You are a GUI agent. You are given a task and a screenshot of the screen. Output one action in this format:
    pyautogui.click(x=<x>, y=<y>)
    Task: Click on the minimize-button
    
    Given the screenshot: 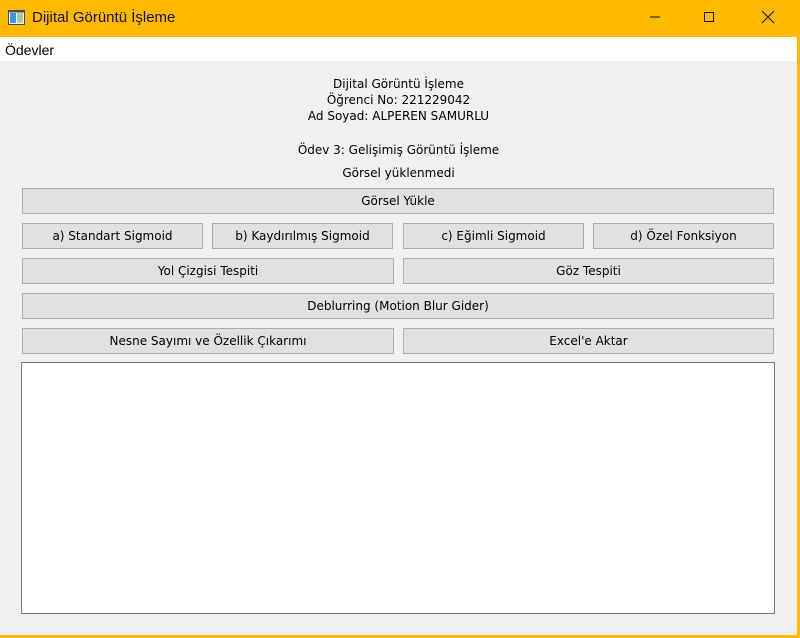 What is the action you would take?
    pyautogui.click(x=655, y=18)
    